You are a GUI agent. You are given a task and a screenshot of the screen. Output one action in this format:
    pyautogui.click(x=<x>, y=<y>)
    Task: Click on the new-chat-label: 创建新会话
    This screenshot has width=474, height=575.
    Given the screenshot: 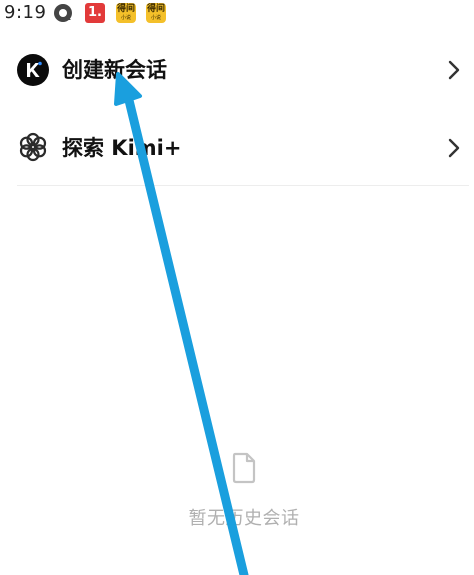 What is the action you would take?
    pyautogui.click(x=114, y=70)
    